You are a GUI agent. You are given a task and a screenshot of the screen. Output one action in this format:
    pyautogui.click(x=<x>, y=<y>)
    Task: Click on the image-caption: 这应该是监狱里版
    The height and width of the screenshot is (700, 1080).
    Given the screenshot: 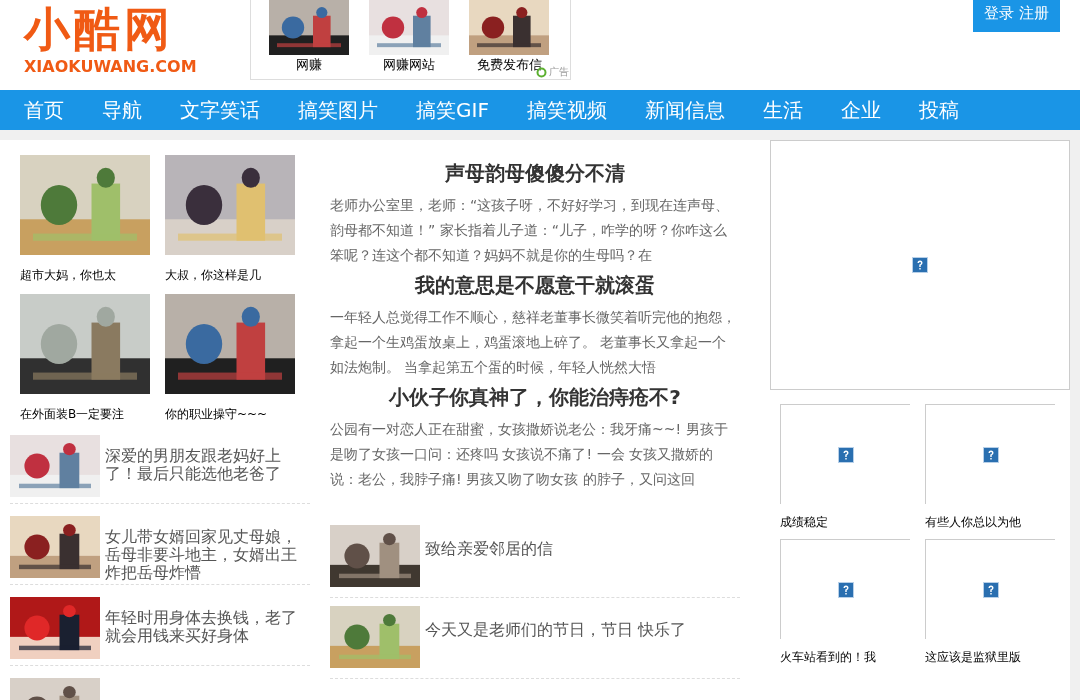 What is the action you would take?
    pyautogui.click(x=997, y=657)
    